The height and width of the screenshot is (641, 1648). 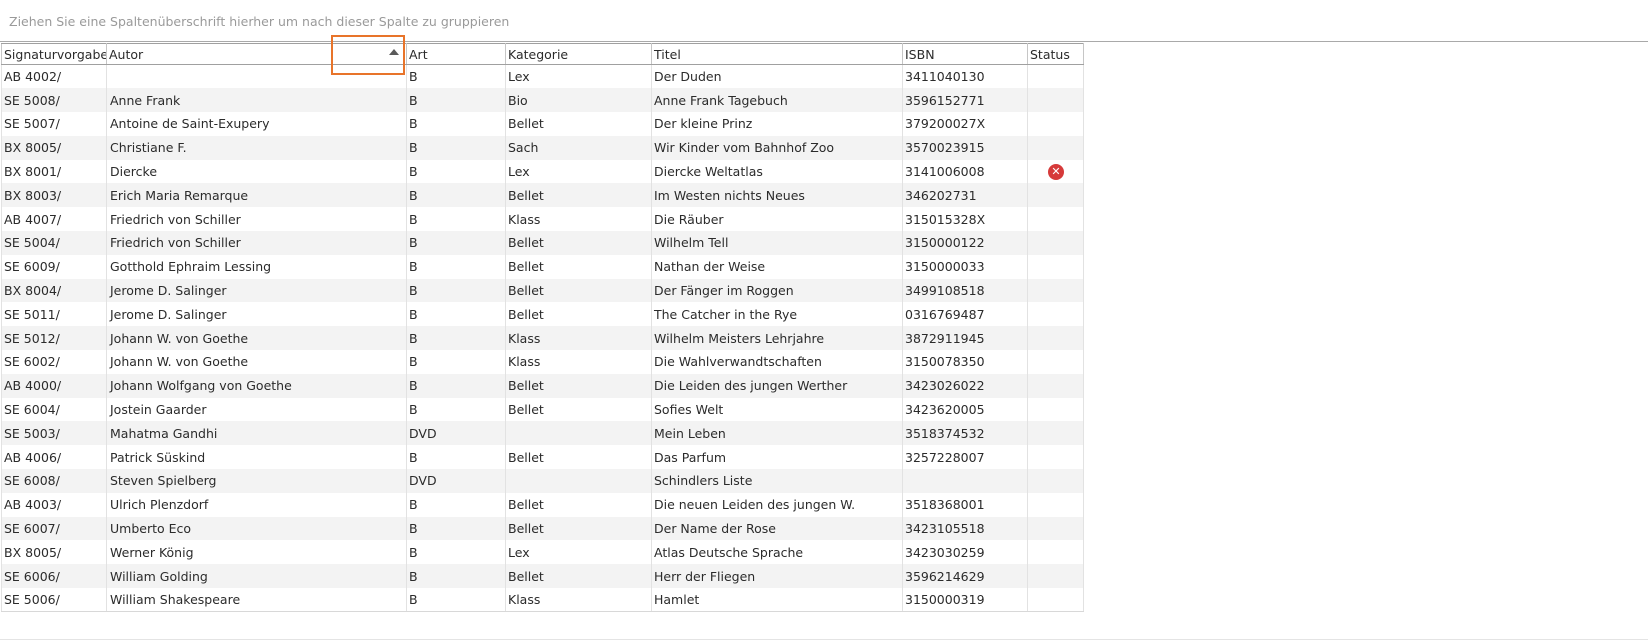 What do you see at coordinates (777, 219) in the screenshot?
I see `cell-titel: Die Räuber` at bounding box center [777, 219].